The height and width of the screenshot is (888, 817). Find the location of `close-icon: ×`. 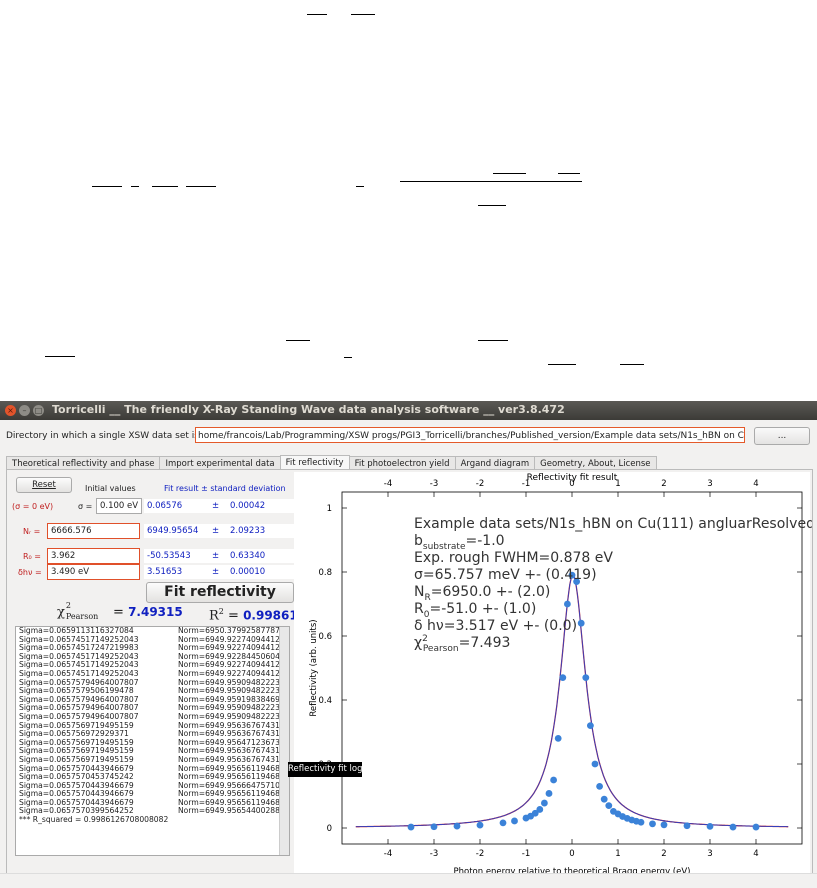

close-icon: × is located at coordinates (10, 410).